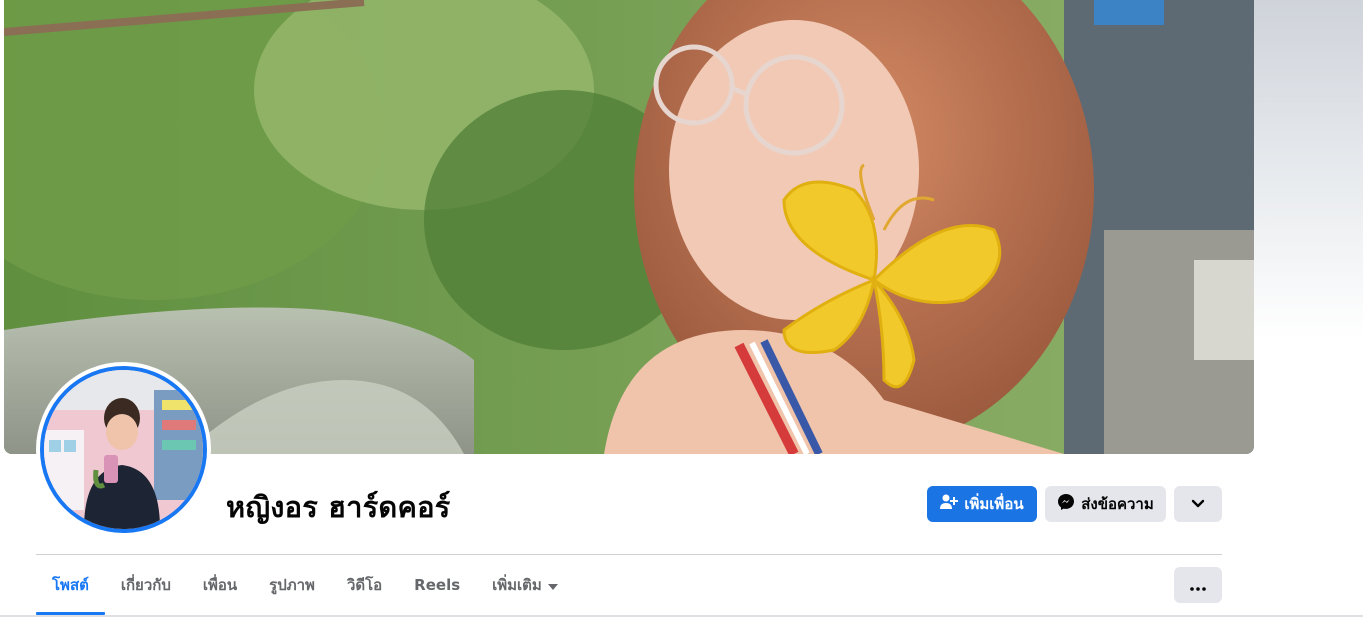  I want to click on profile-avatar, so click(123, 449).